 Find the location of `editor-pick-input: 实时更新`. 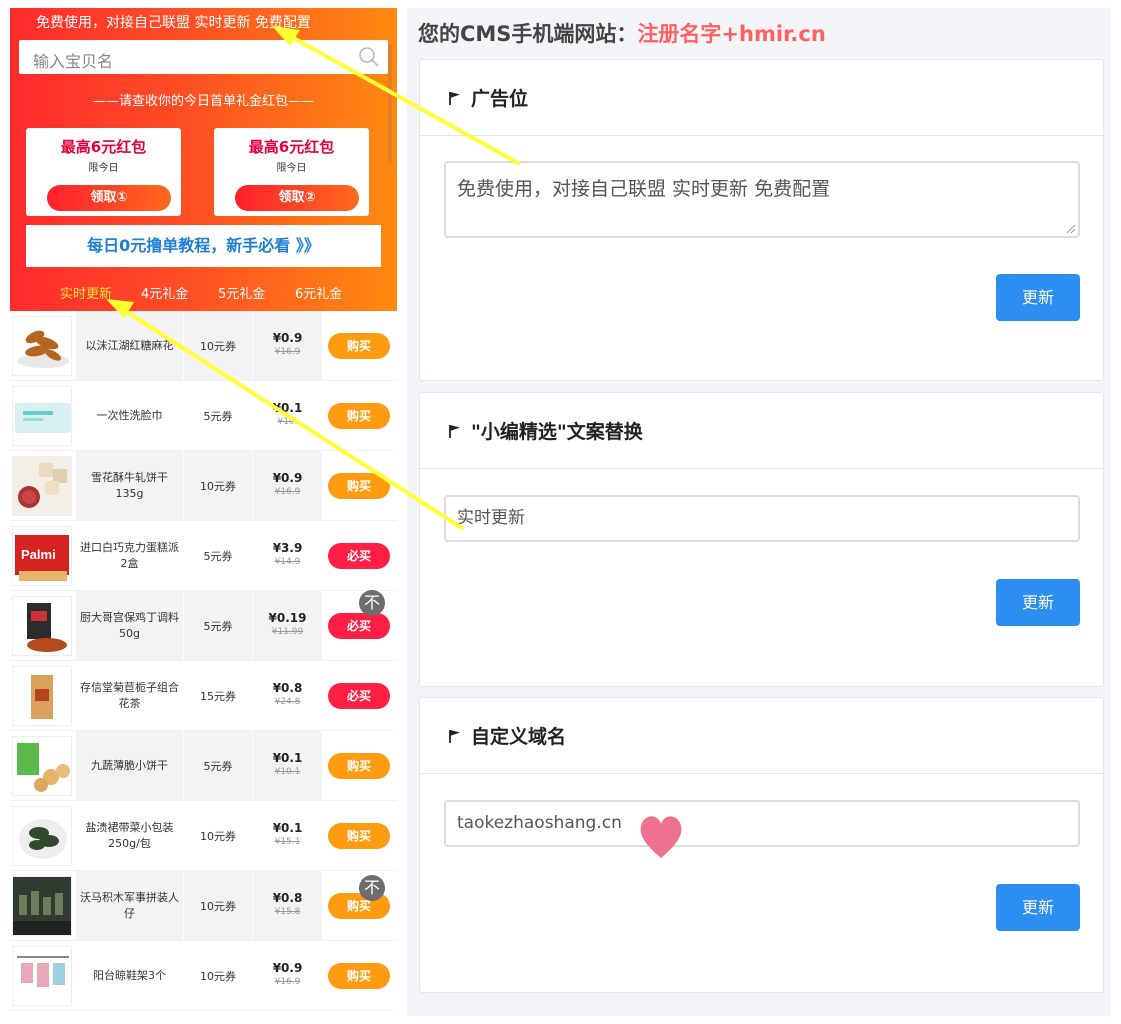

editor-pick-input: 实时更新 is located at coordinates (762, 518).